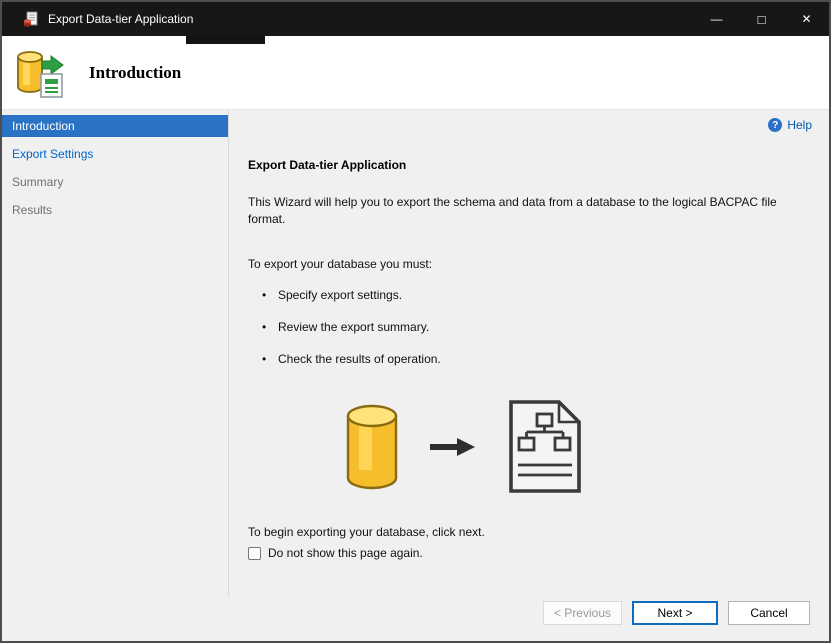 The height and width of the screenshot is (643, 831). Describe the element at coordinates (761, 19) in the screenshot. I see `maximize-button: □` at that location.